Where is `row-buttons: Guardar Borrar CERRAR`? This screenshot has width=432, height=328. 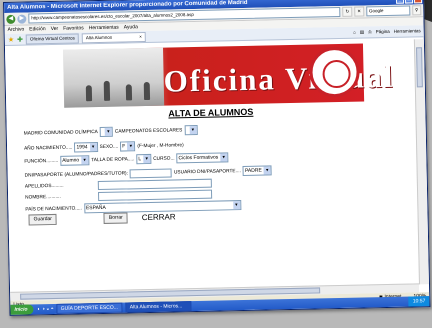 row-buttons: Guardar Borrar CERRAR is located at coordinates (102, 218).